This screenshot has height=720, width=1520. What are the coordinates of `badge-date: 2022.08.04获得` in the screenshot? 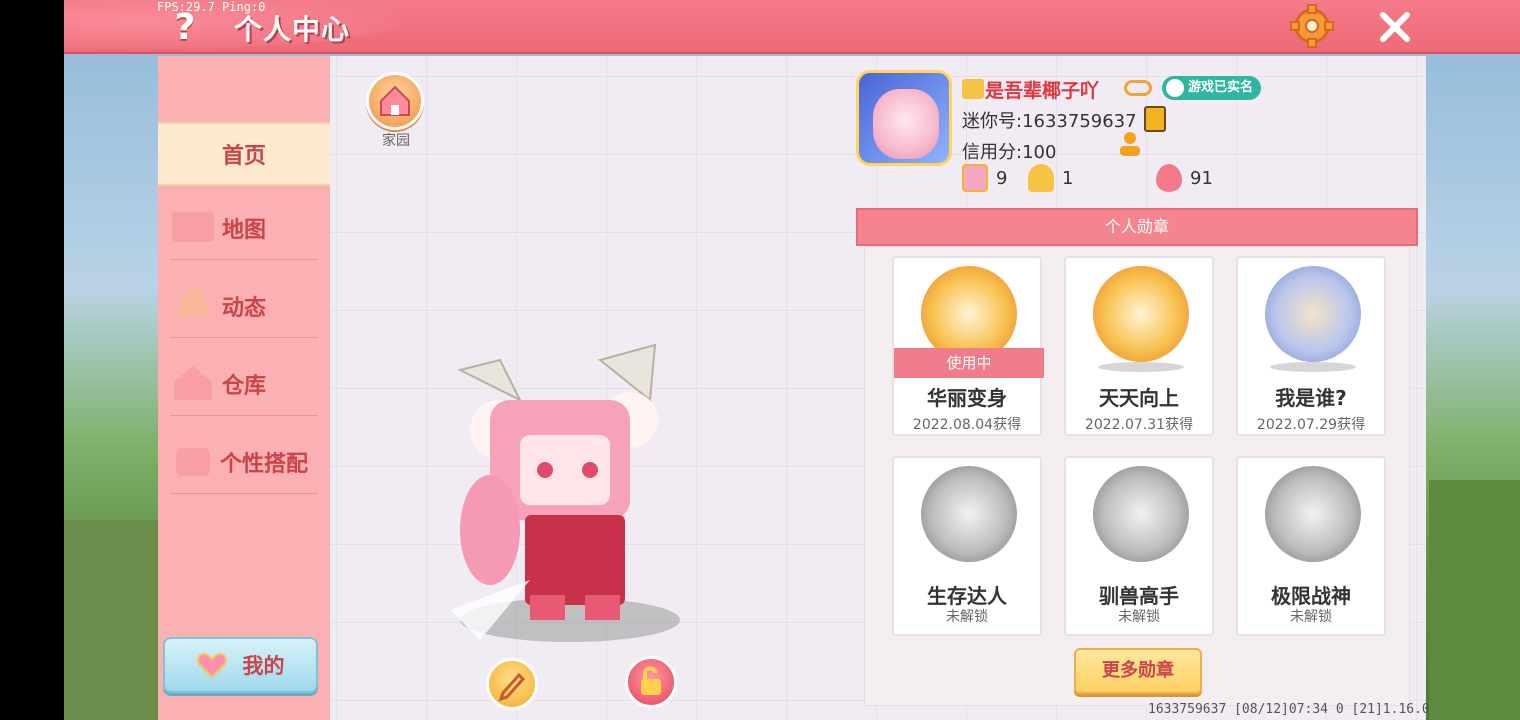 It's located at (967, 425).